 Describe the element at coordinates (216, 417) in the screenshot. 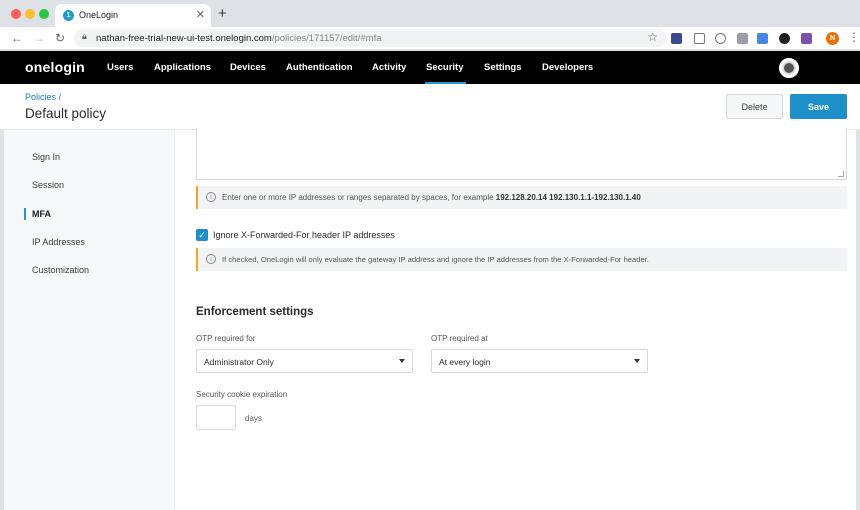

I see `cookie-expiration-input` at that location.